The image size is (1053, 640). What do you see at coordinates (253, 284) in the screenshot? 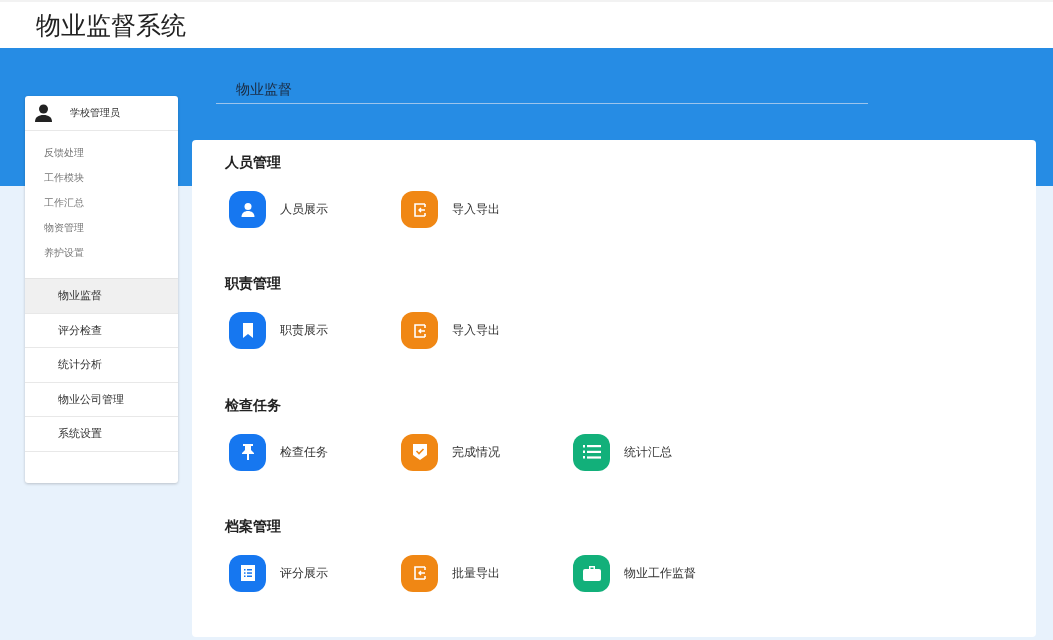
I see `section-title: 职责管理` at bounding box center [253, 284].